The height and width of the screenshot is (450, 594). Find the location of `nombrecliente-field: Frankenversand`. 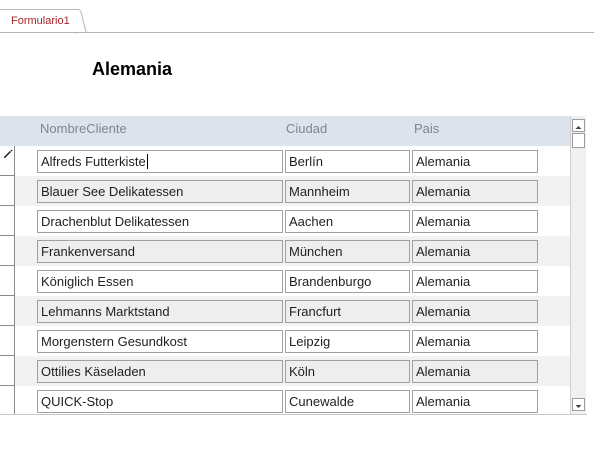

nombrecliente-field: Frankenversand is located at coordinates (160, 251).